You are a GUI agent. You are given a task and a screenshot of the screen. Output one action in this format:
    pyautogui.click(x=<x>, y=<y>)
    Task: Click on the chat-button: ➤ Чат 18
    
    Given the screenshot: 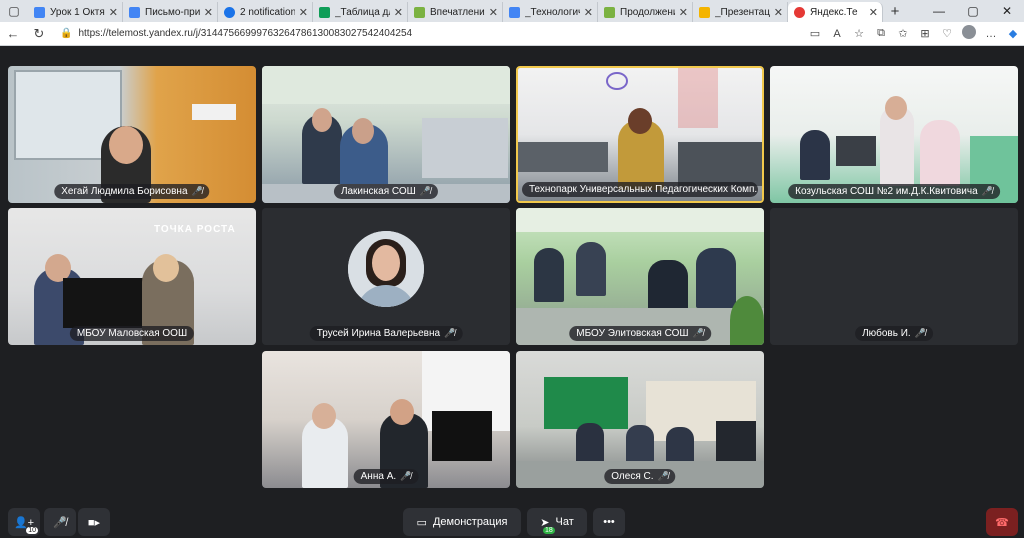 What is the action you would take?
    pyautogui.click(x=557, y=522)
    